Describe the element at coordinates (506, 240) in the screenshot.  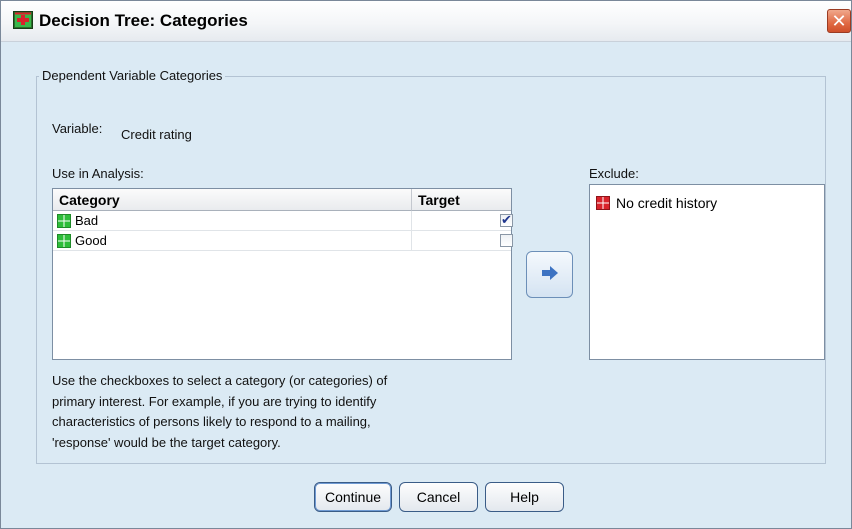
I see `target-checkbox-good` at that location.